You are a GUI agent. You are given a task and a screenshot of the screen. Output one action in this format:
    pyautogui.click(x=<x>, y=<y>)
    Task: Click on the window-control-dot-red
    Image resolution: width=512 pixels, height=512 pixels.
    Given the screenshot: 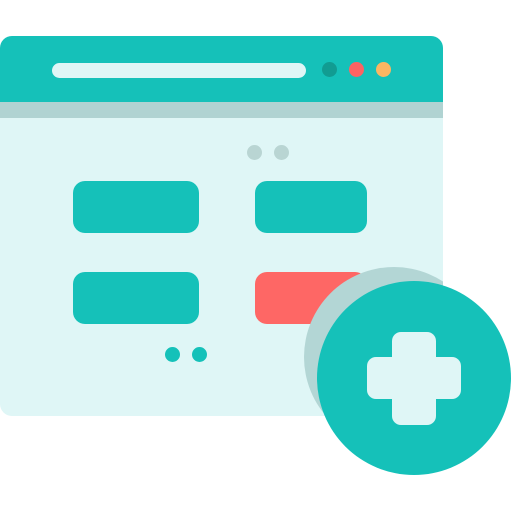 What is the action you would take?
    pyautogui.click(x=356, y=69)
    